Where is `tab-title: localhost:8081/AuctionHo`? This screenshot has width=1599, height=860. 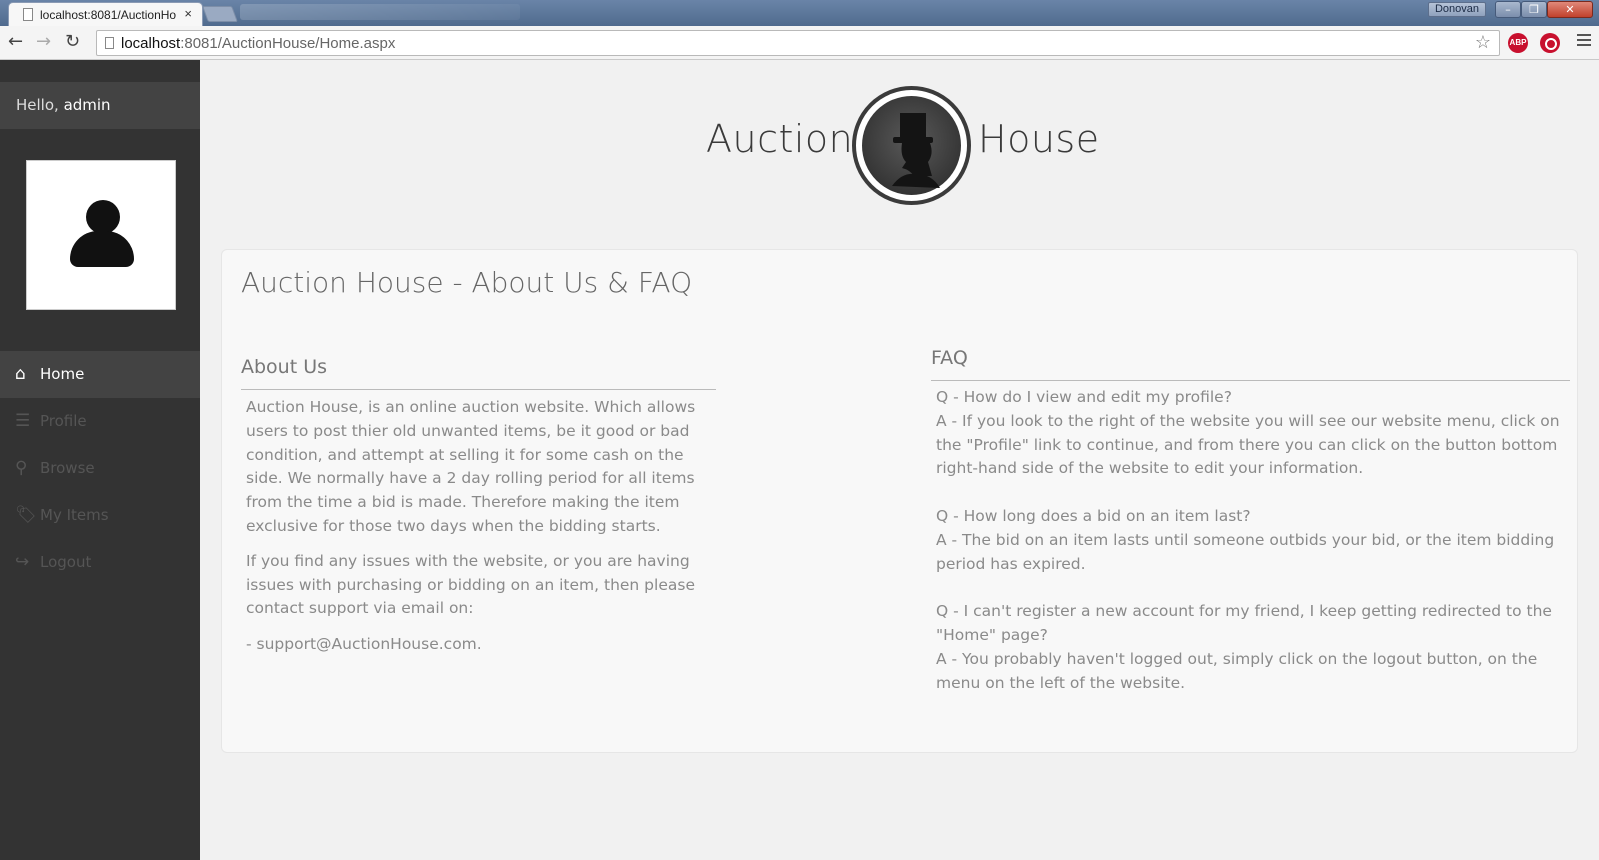
tab-title: localhost:8081/AuctionHo is located at coordinates (108, 15).